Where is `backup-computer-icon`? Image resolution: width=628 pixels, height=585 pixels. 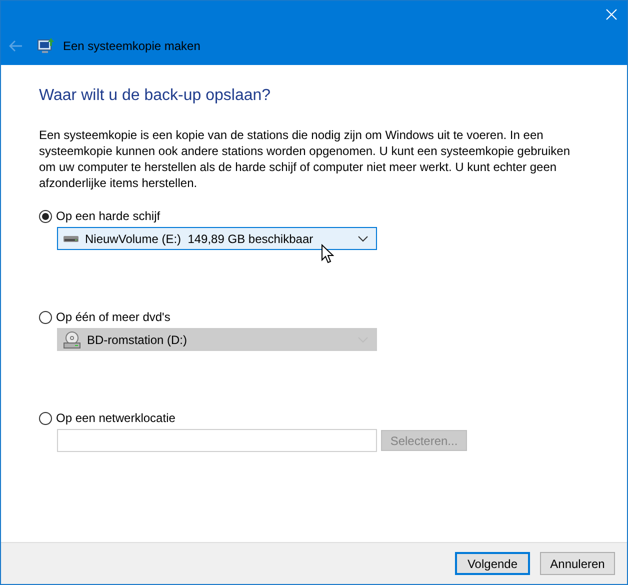
backup-computer-icon is located at coordinates (46, 46).